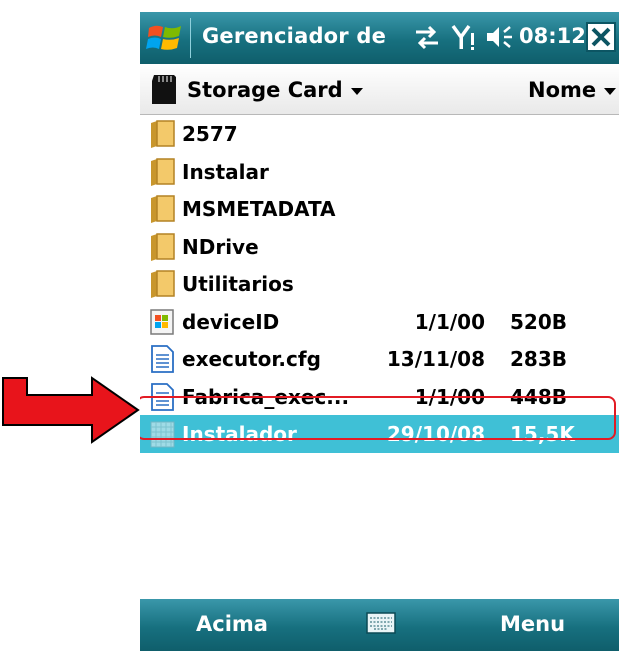  I want to click on annotation-arrow-icon, so click(71, 410).